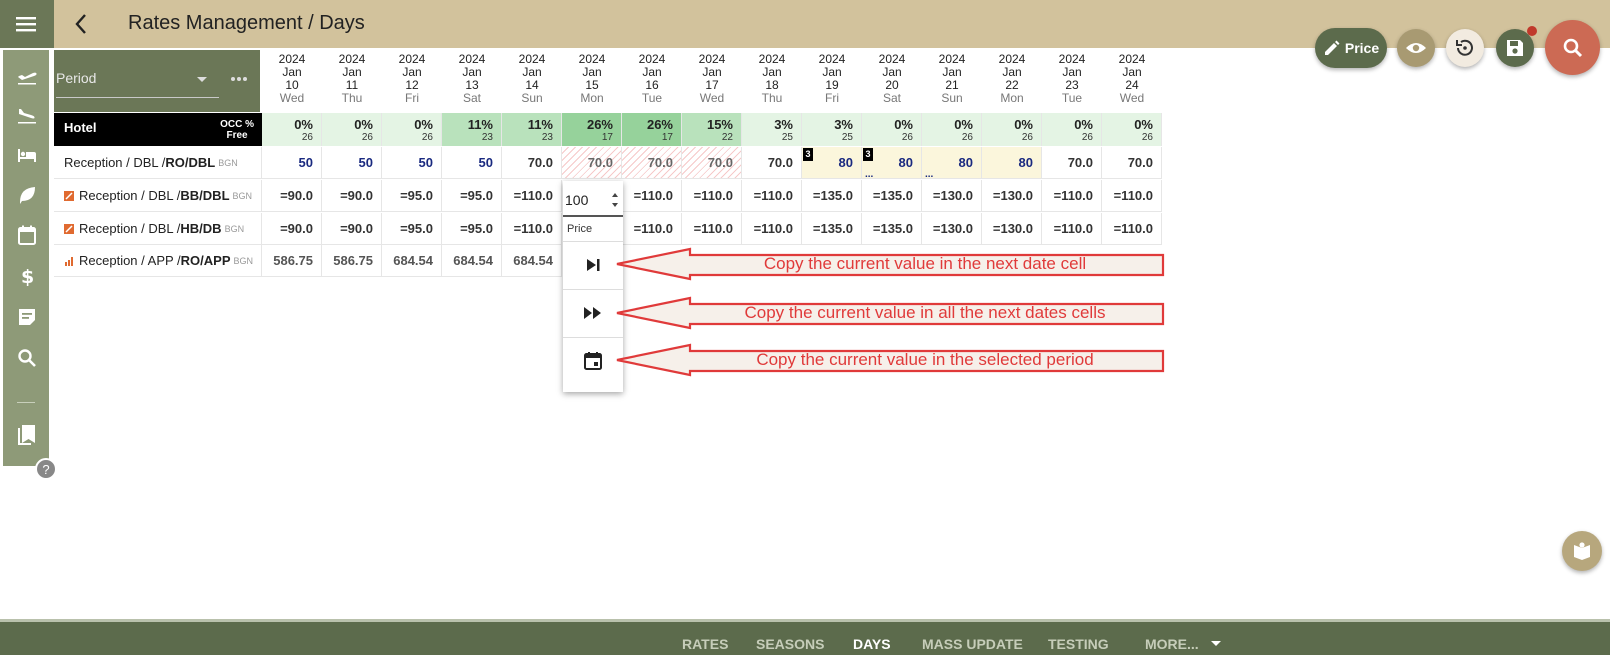 The width and height of the screenshot is (1610, 655). I want to click on arrow-left-icon, so click(80, 24).